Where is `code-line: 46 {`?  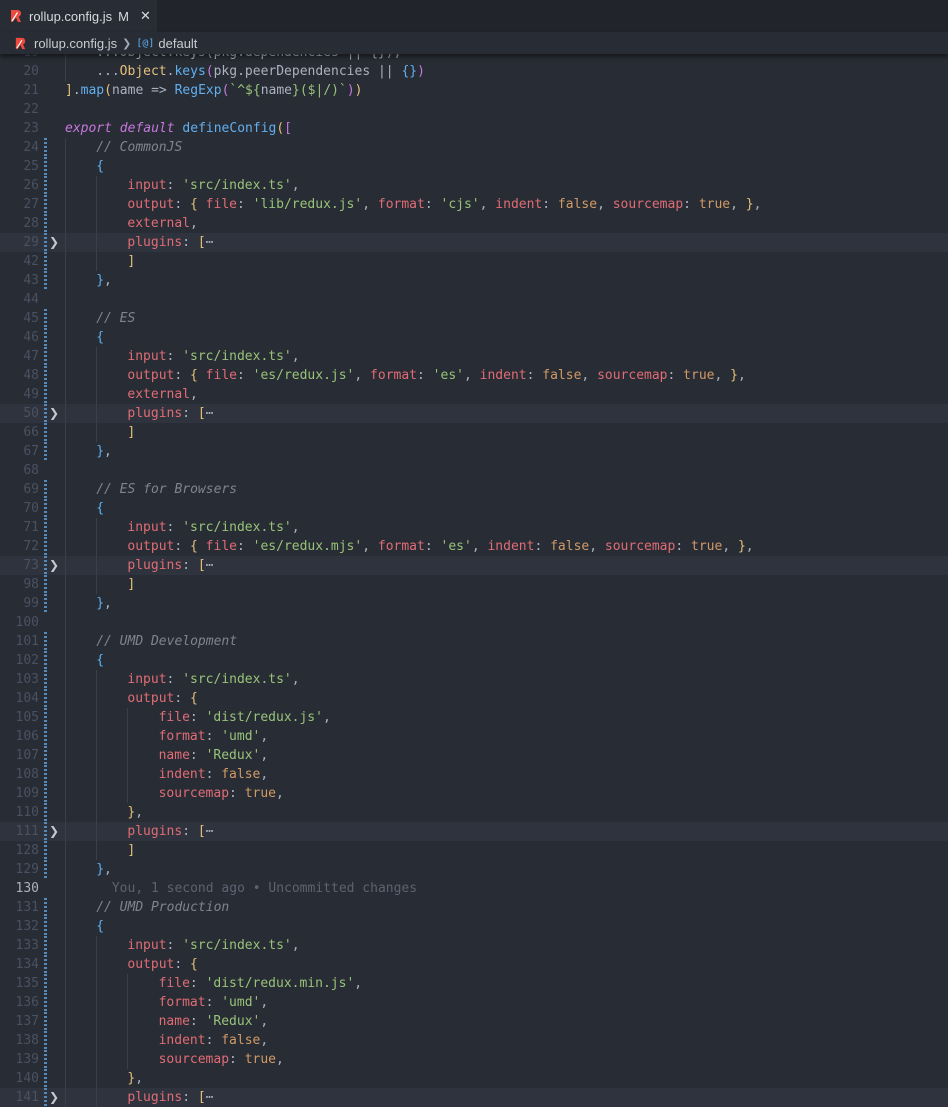 code-line: 46 { is located at coordinates (474, 337).